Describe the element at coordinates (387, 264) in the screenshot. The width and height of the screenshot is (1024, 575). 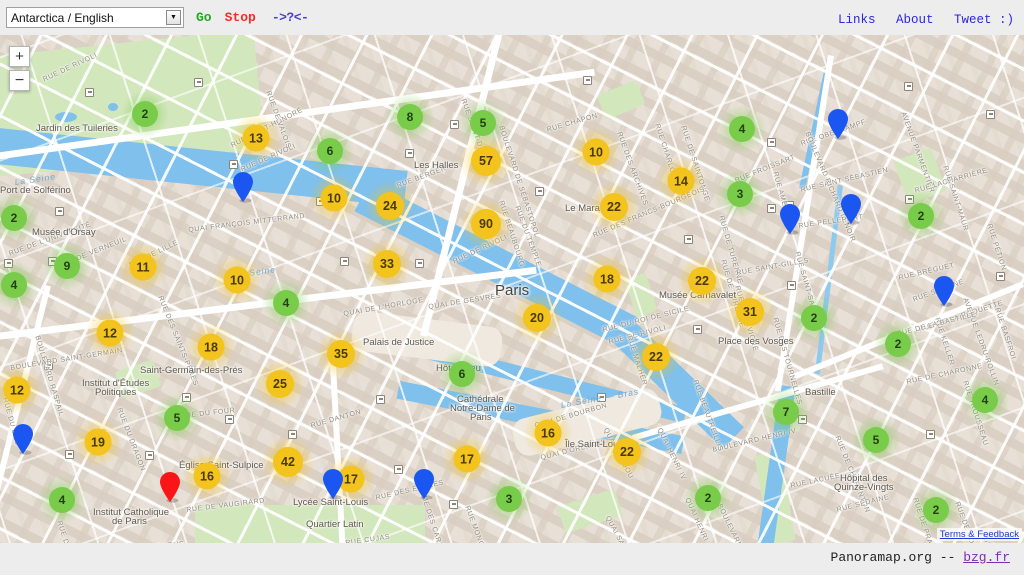
I see `map-cluster-marker: 33` at that location.